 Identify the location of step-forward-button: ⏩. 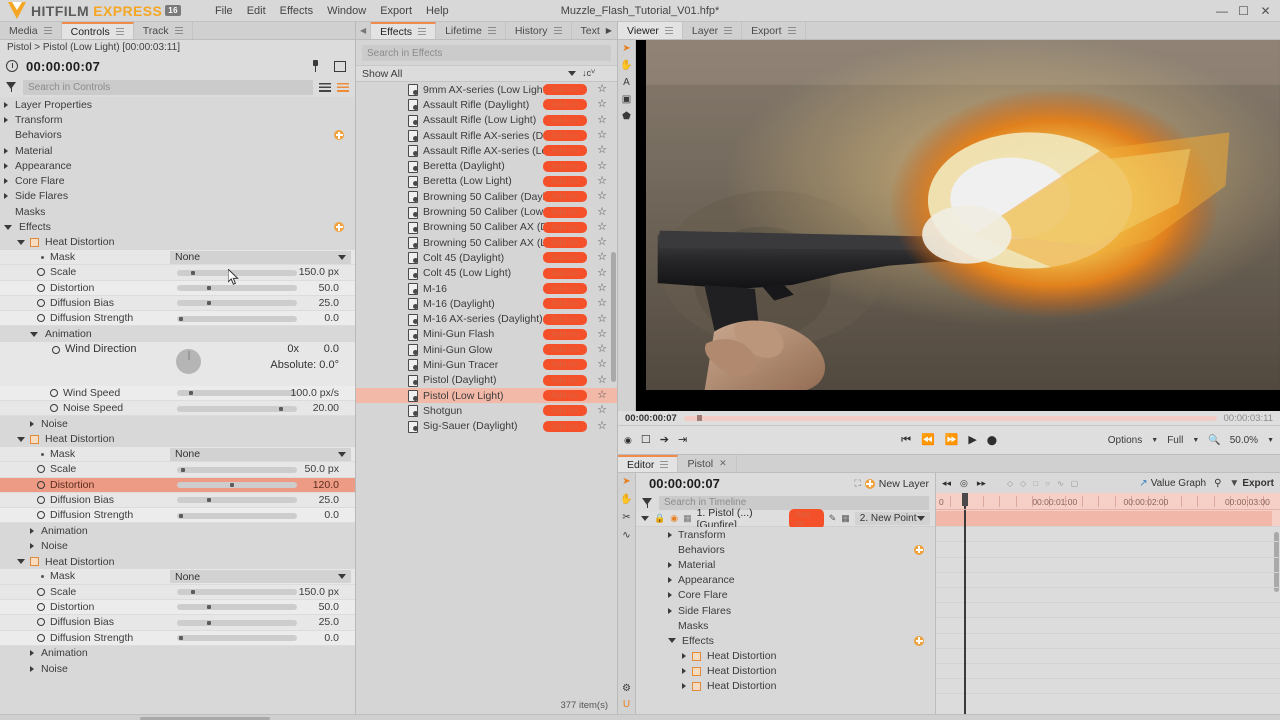
(952, 440).